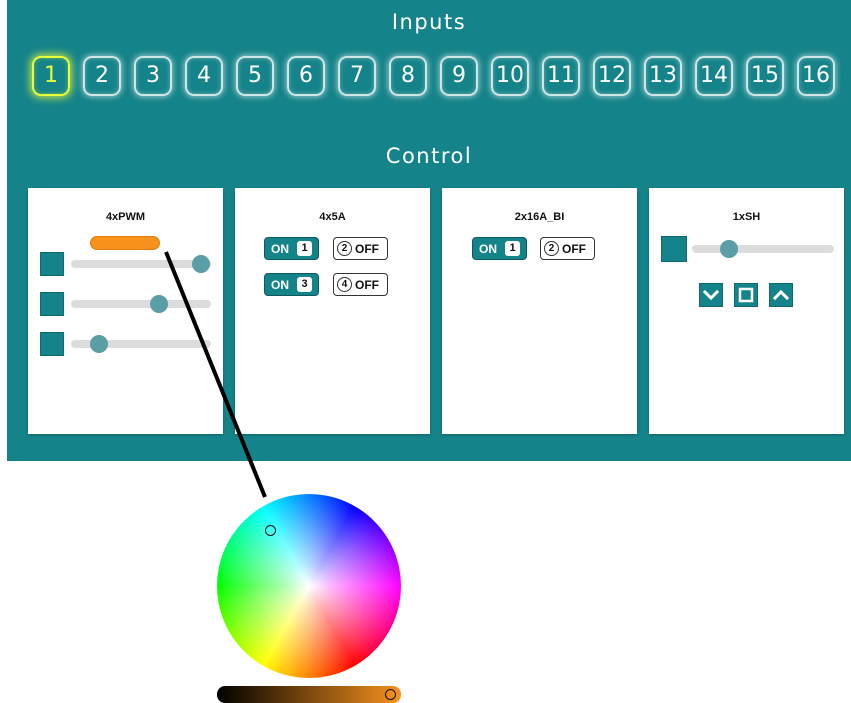 The image size is (851, 703). Describe the element at coordinates (539, 311) in the screenshot. I see `card-2x16a-bi: 2x16A_BI ON 1 2 OFF` at that location.